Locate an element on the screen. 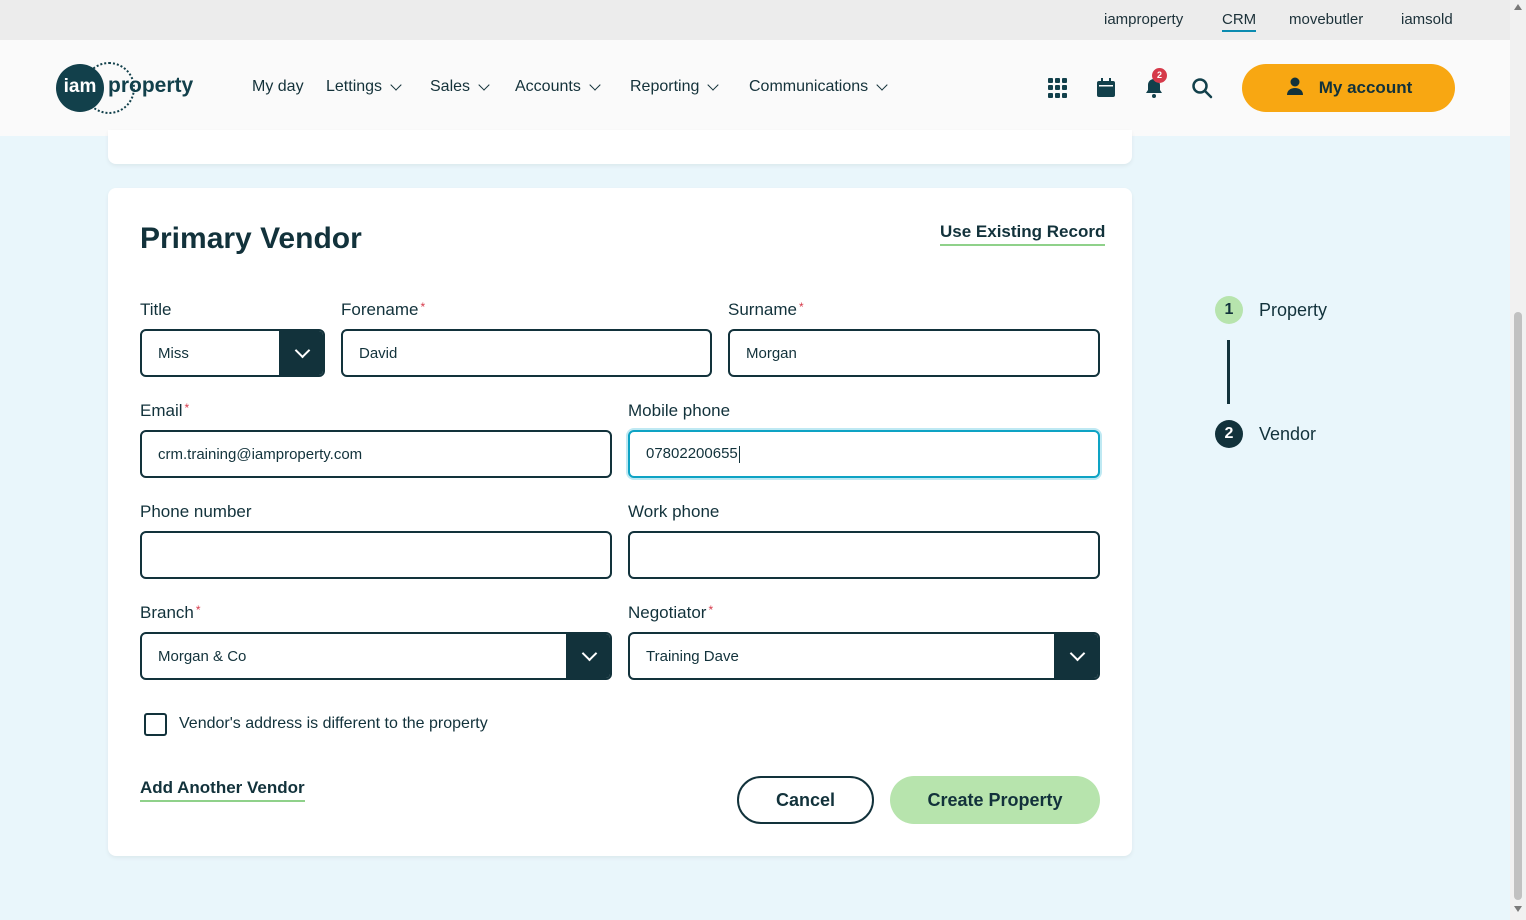 The width and height of the screenshot is (1526, 920). surname-value: Morgan is located at coordinates (771, 353).